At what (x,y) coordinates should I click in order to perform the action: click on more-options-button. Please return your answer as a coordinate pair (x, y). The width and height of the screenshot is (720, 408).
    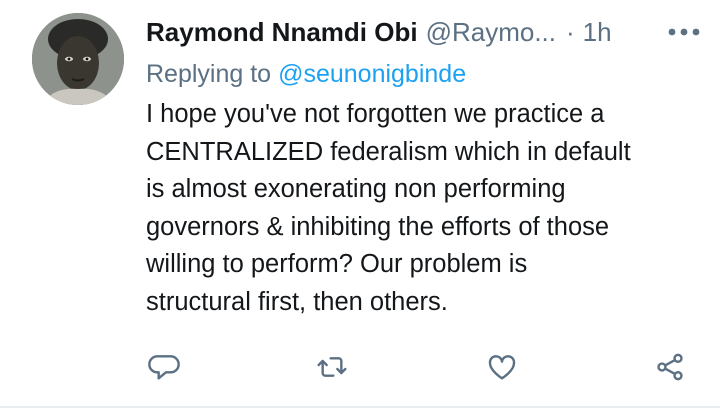
    Looking at the image, I should click on (684, 32).